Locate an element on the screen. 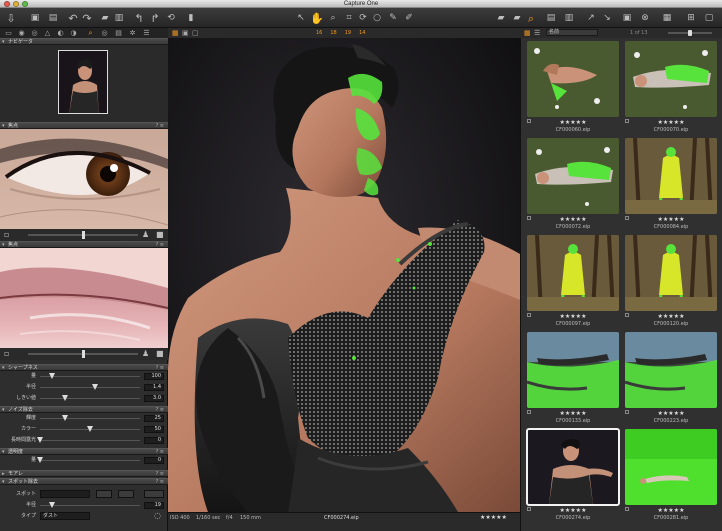  tab-library-icon: ▭ is located at coordinates (8, 33).